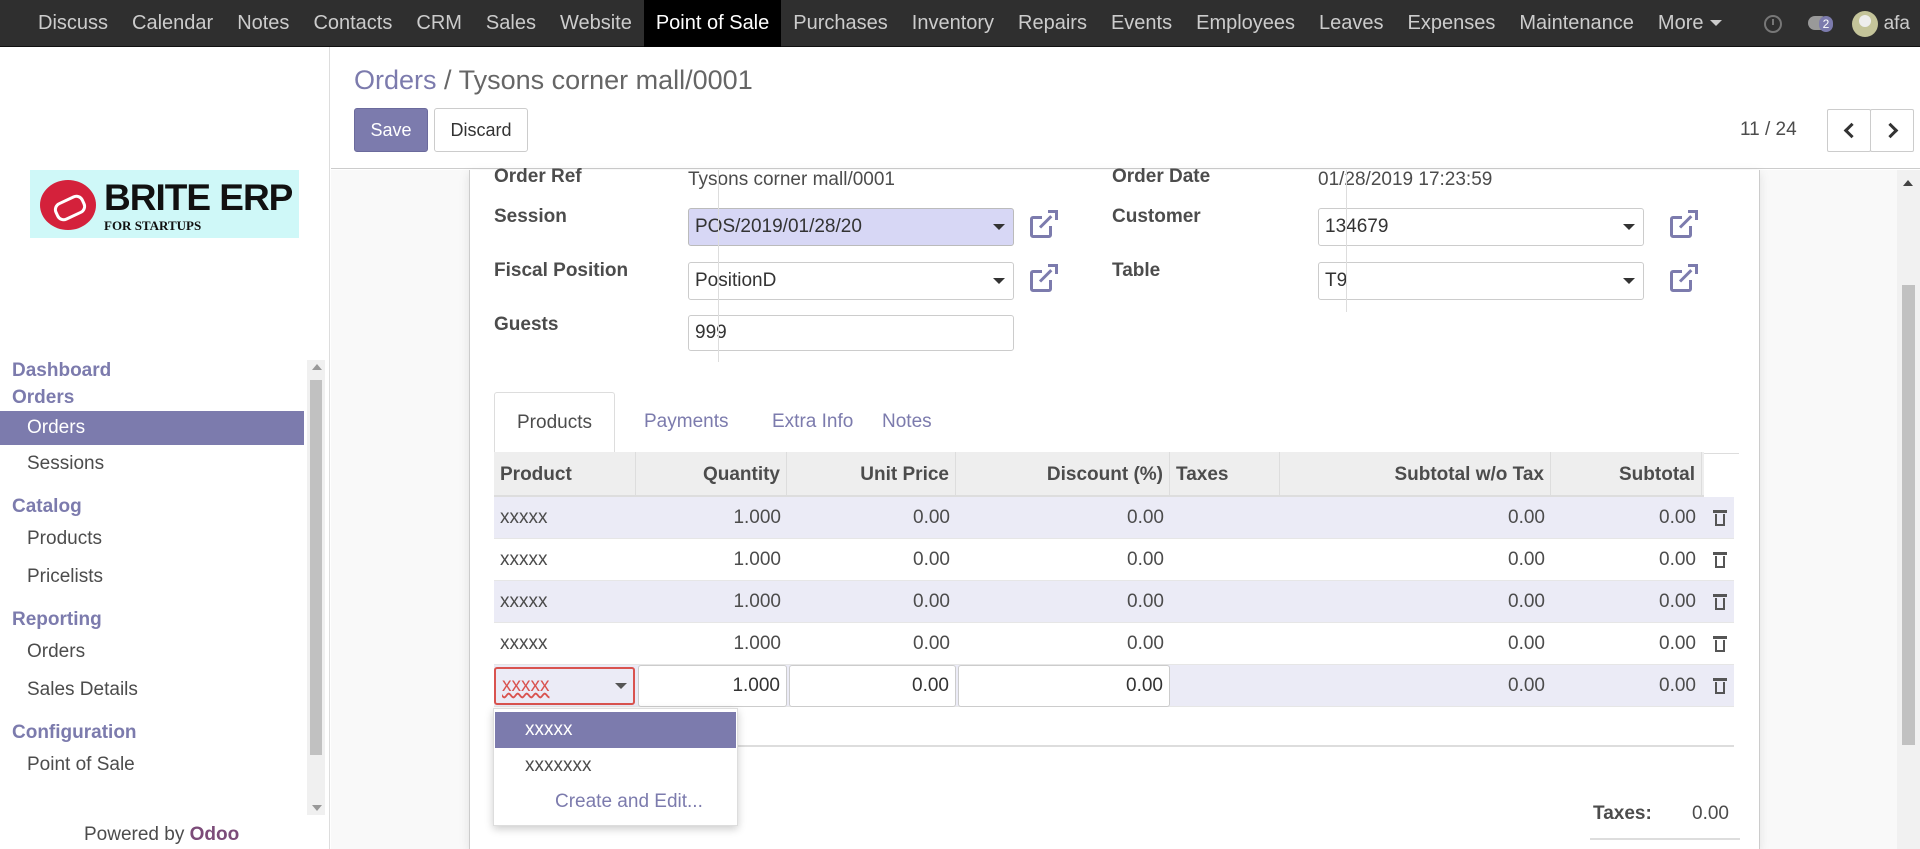 This screenshot has width=1920, height=849. Describe the element at coordinates (152, 539) in the screenshot. I see `sidebar-item-products: Products` at that location.